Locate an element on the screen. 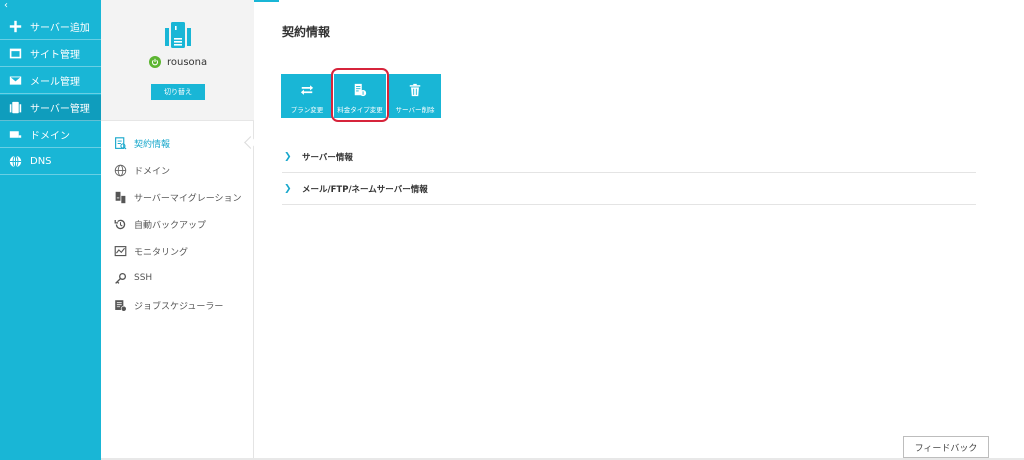 The image size is (1024, 460). button-label: プラン変更 is located at coordinates (307, 110).